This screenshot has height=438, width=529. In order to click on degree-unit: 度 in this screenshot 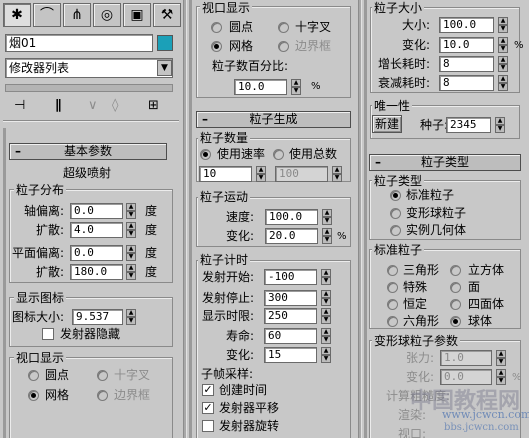, I will do `click(151, 272)`.